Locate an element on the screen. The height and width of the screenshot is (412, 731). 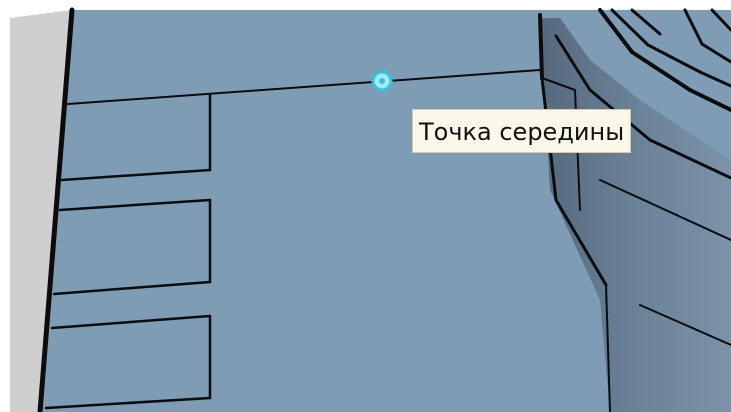
snap-tooltip: Точка середины is located at coordinates (522, 131).